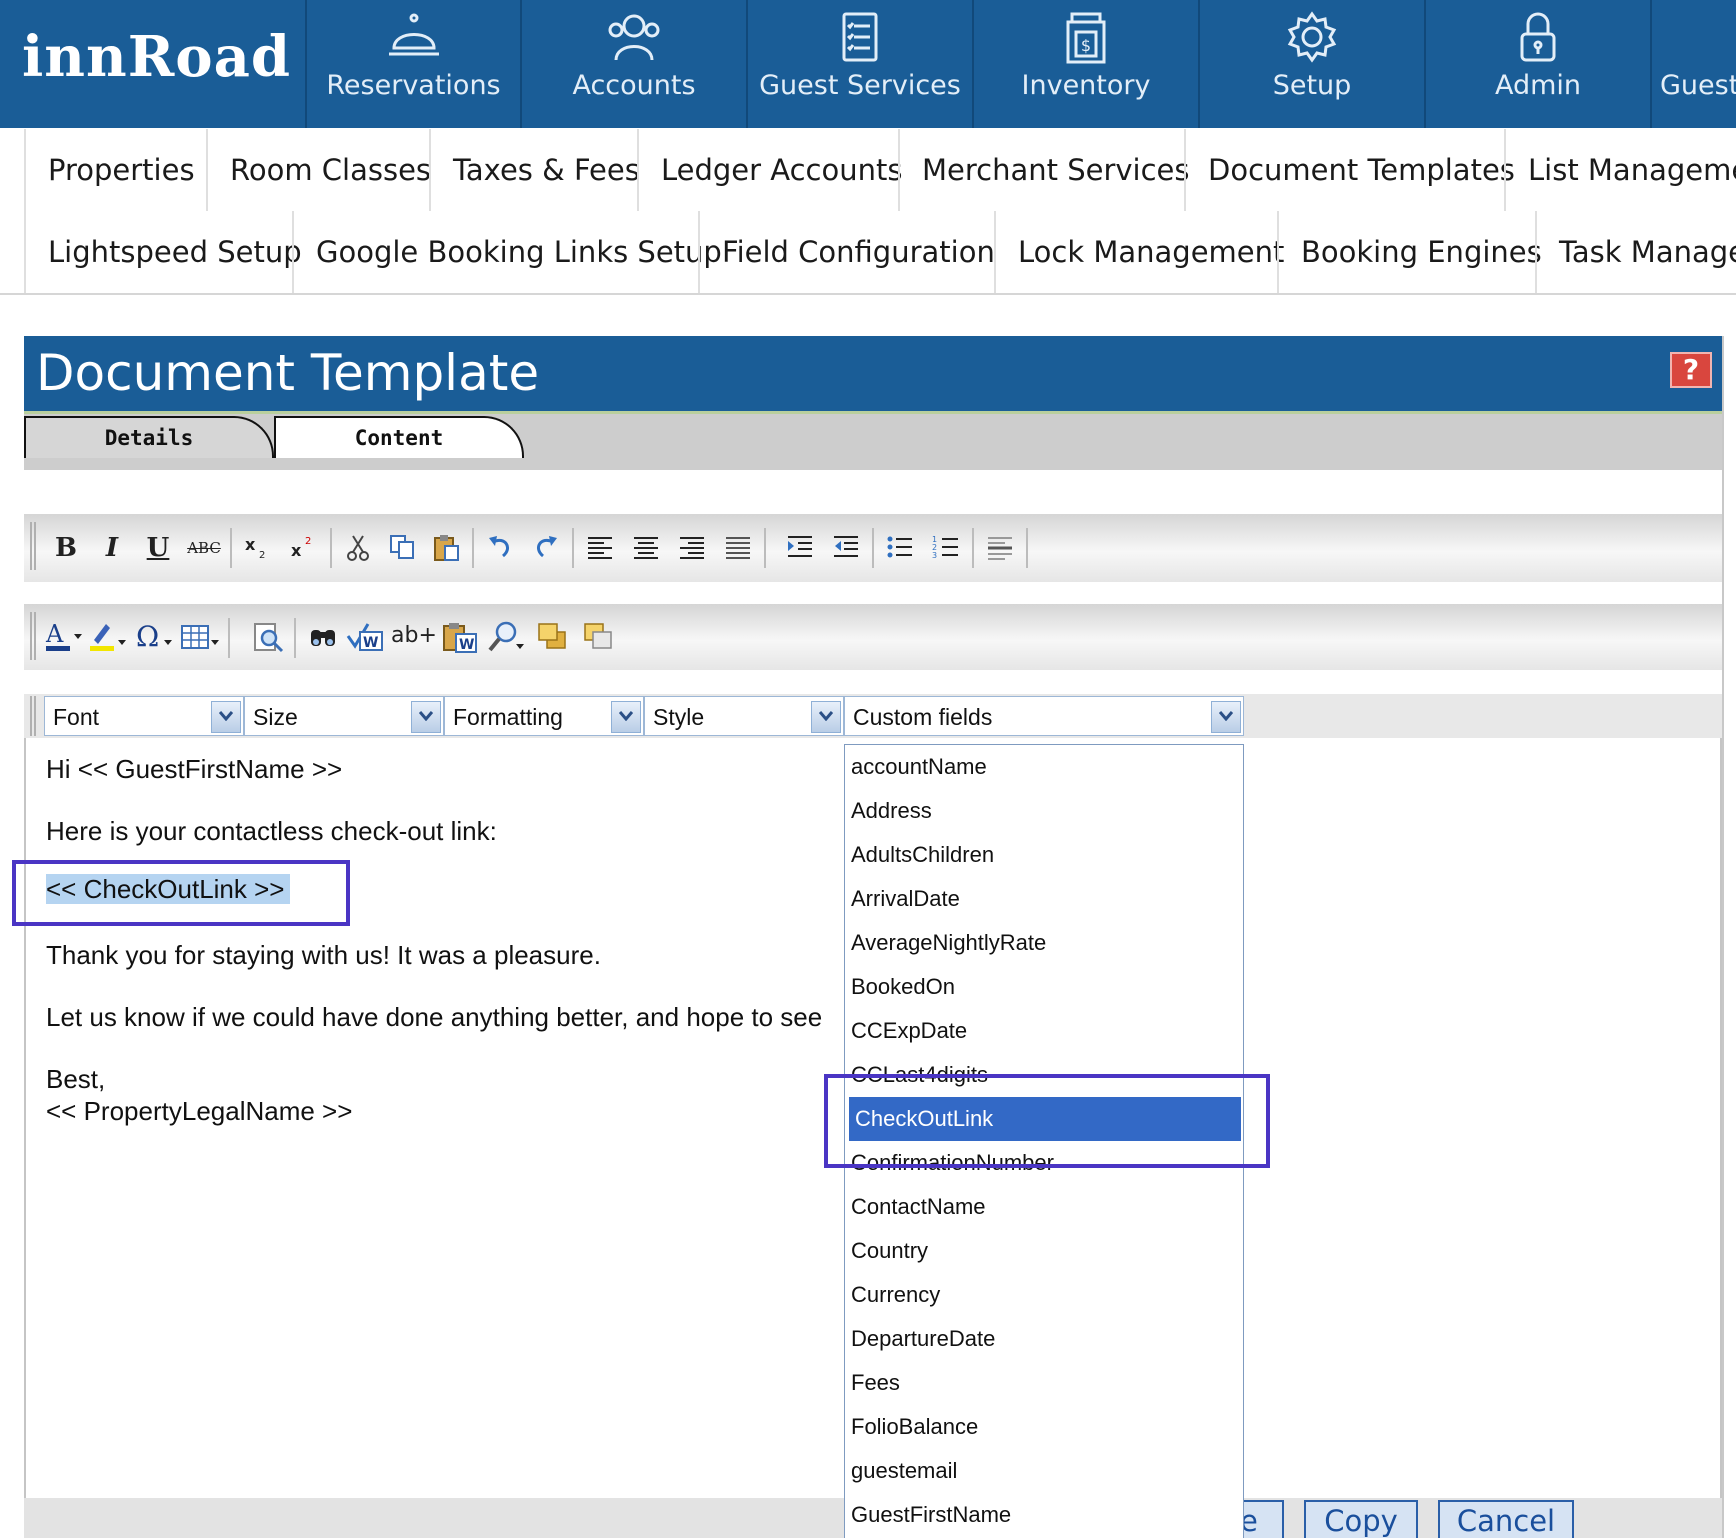 This screenshot has height=1538, width=1736. What do you see at coordinates (1044, 1471) in the screenshot?
I see `option-guestemail: guestemail` at bounding box center [1044, 1471].